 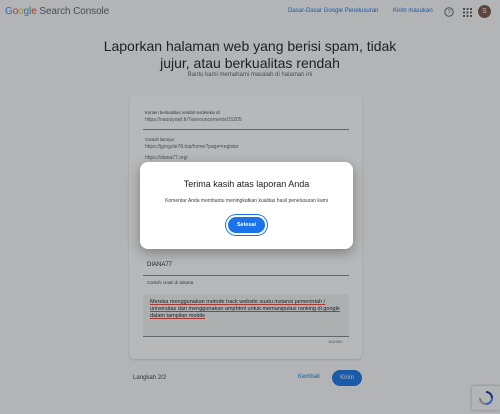 What do you see at coordinates (246, 205) in the screenshot?
I see `thank-you-dialog` at bounding box center [246, 205].